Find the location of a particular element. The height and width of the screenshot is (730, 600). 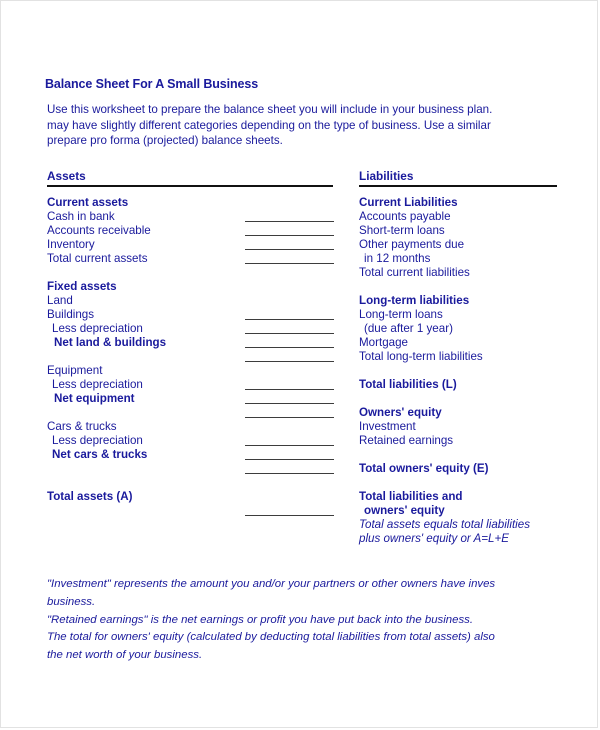

worksheet-row-label: Retained earnings is located at coordinates (406, 440).